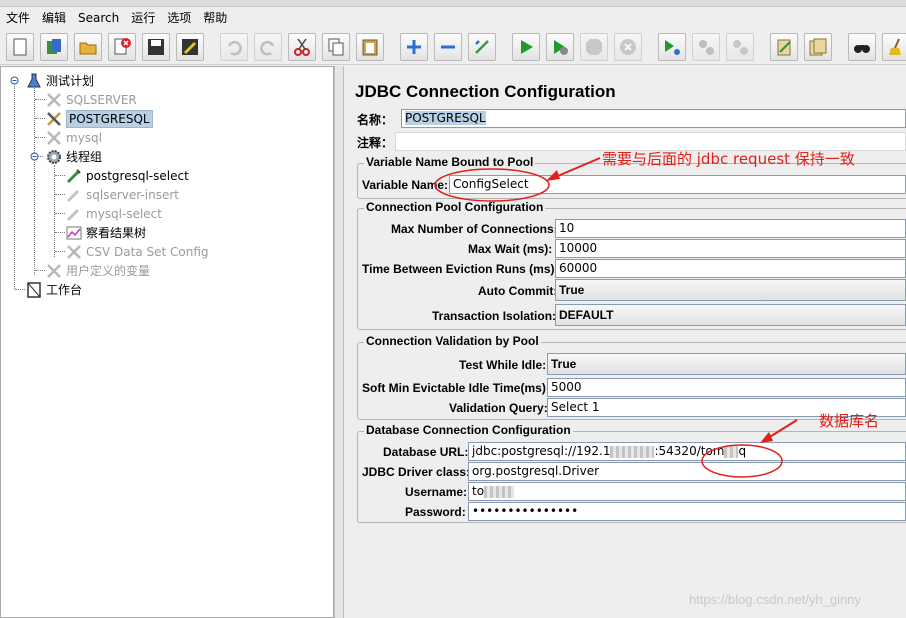  Describe the element at coordinates (849, 421) in the screenshot. I see `annotation-db-note: 数据库名` at that location.